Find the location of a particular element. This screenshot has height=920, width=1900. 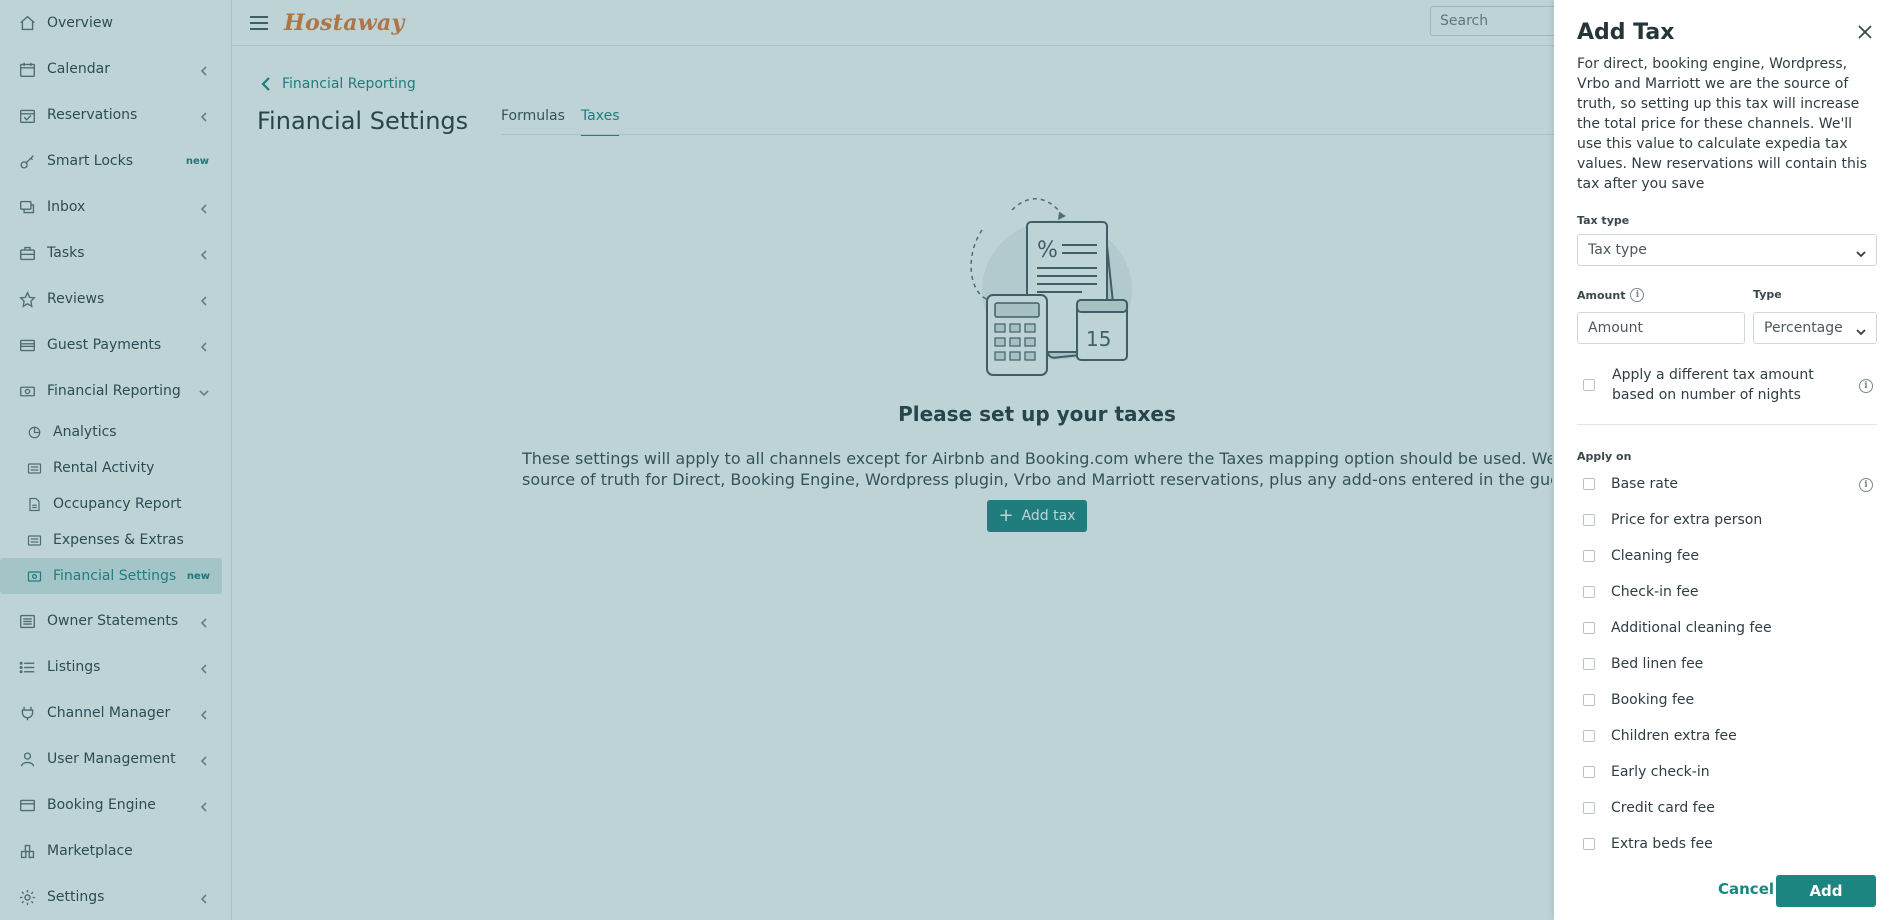

nights-checkbox is located at coordinates (1589, 385).